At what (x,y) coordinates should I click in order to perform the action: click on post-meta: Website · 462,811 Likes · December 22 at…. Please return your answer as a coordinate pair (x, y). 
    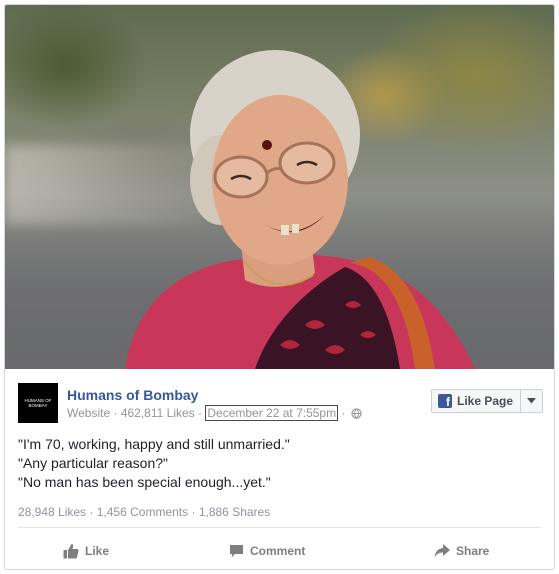
    Looking at the image, I should click on (214, 413).